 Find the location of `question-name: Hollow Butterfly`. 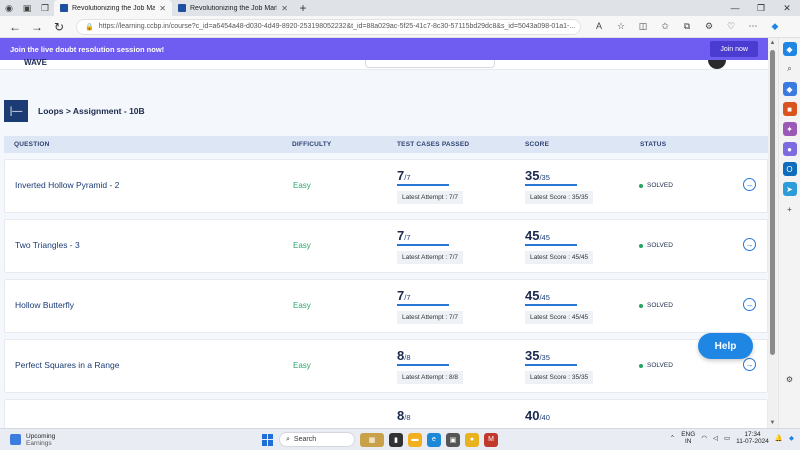

question-name: Hollow Butterfly is located at coordinates (44, 305).